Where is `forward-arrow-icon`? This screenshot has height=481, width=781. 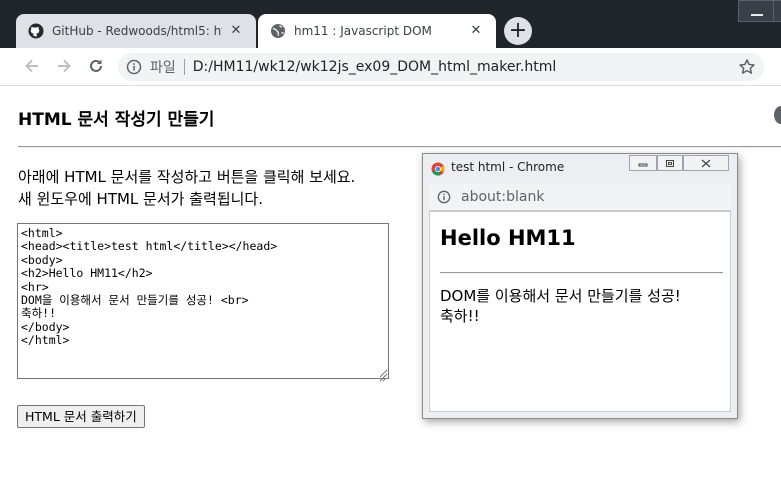 forward-arrow-icon is located at coordinates (64, 66).